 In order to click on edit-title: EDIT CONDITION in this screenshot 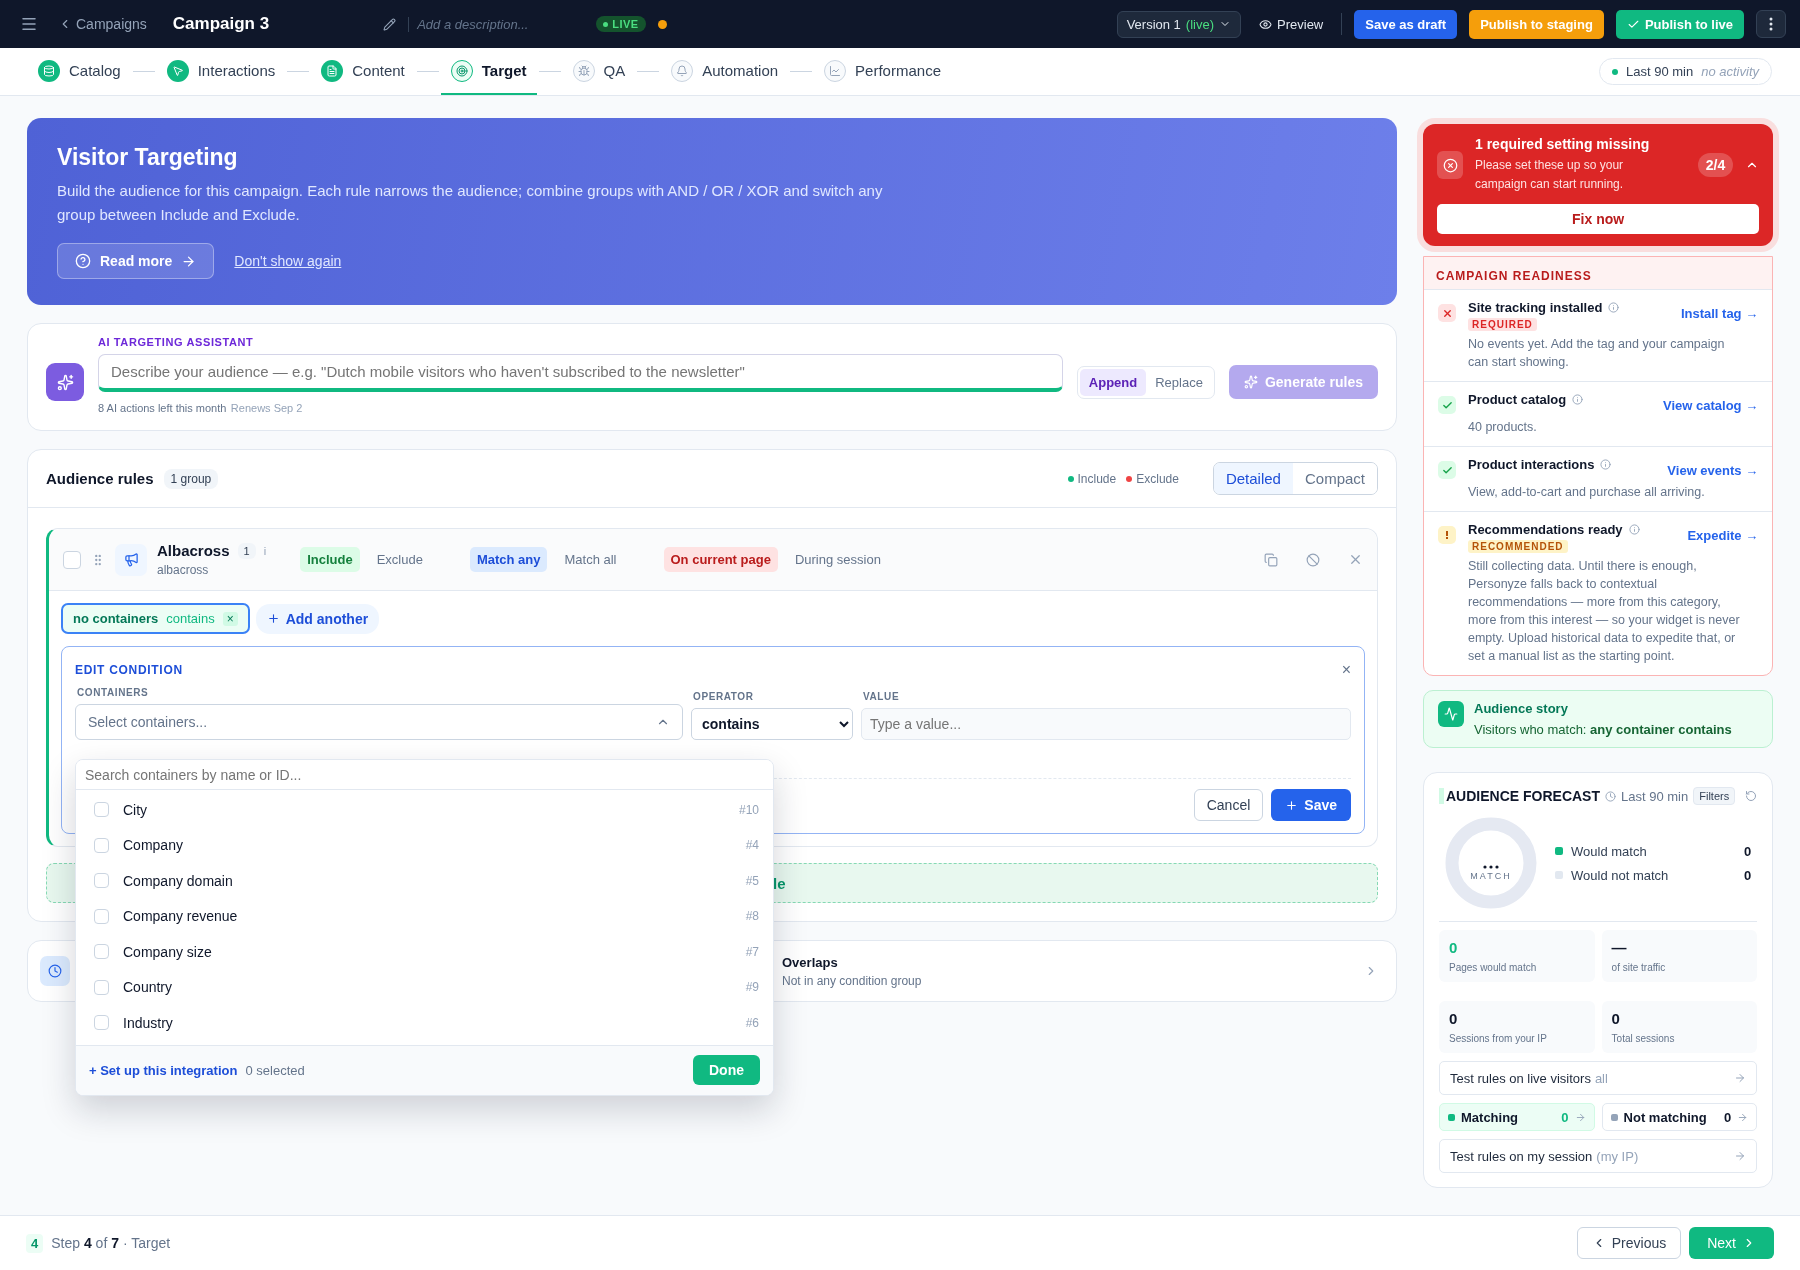, I will do `click(129, 670)`.